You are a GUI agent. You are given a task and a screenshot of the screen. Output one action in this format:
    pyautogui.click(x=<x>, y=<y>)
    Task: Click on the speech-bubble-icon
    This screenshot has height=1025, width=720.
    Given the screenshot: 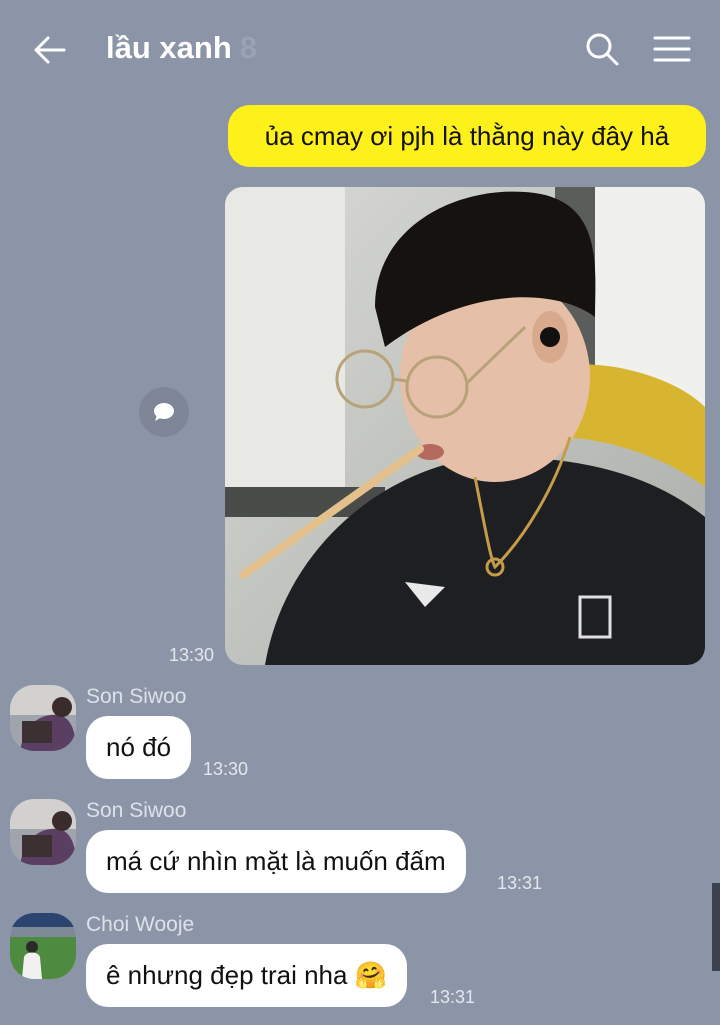 What is the action you would take?
    pyautogui.click(x=164, y=412)
    